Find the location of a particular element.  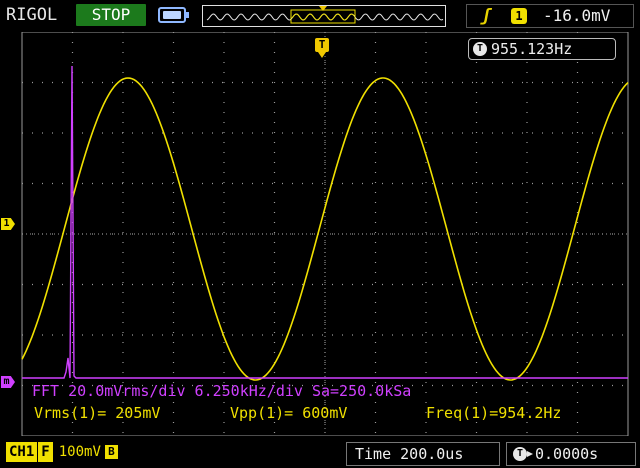

measurement-value: 600mV is located at coordinates (325, 413).